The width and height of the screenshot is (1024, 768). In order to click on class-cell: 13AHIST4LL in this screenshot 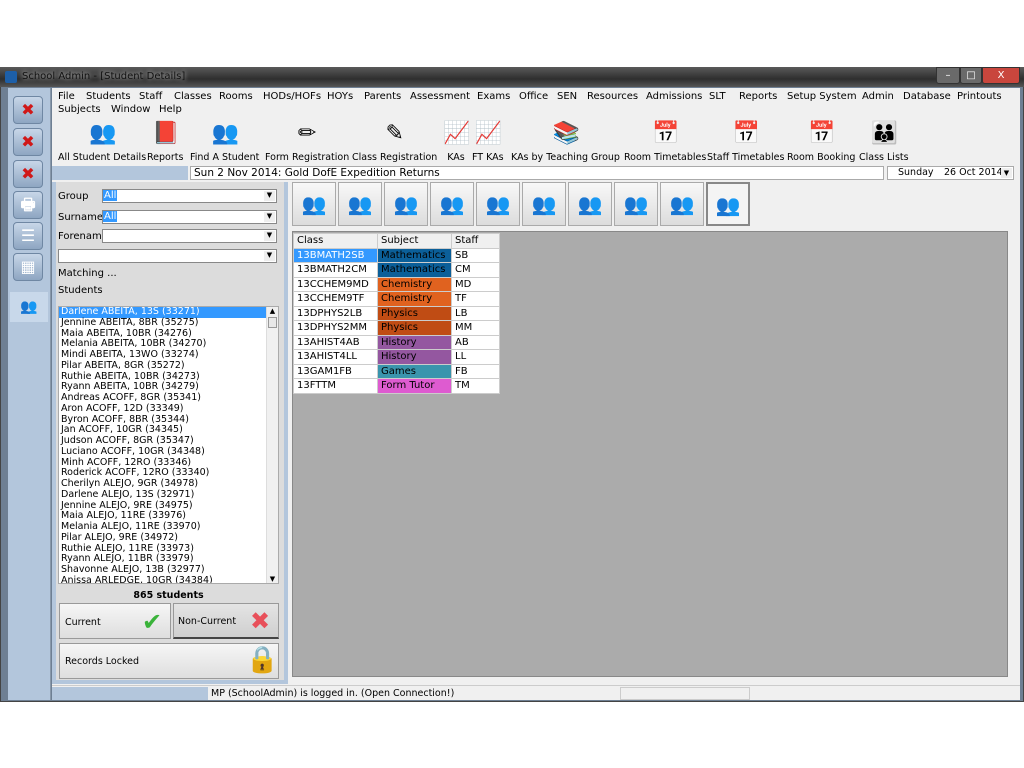, I will do `click(335, 357)`.